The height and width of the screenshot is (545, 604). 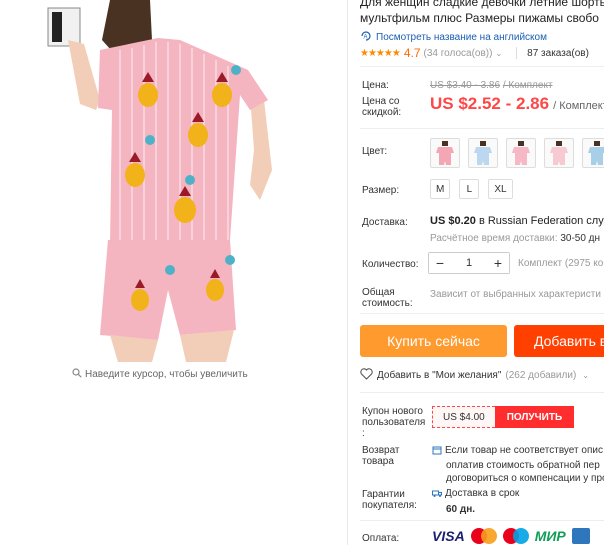 I want to click on guarantee-info: Доставка в срок 60 дн., so click(x=475, y=502).